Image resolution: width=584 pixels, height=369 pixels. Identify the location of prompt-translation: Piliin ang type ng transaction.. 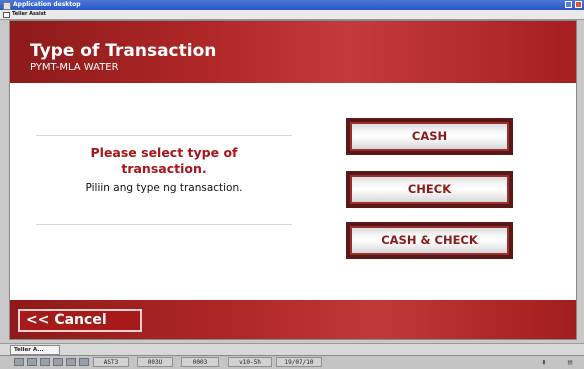
(164, 188).